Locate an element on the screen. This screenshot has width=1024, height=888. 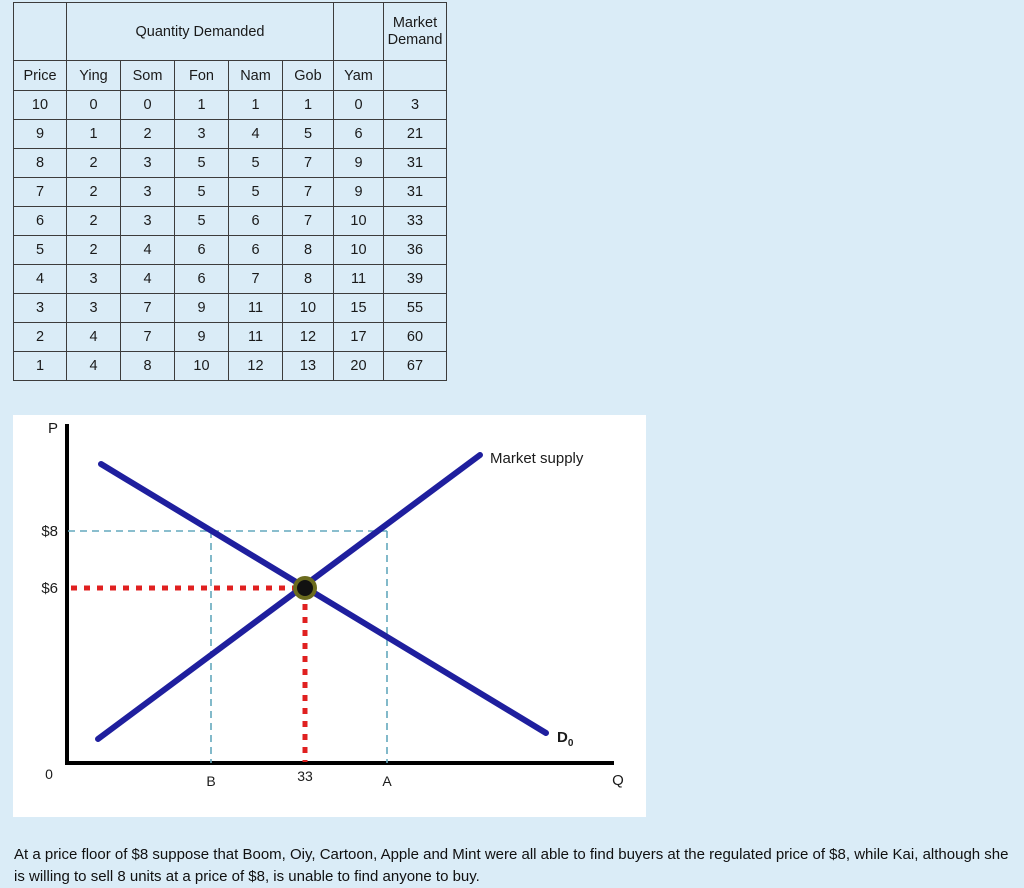
cell-price: 3 is located at coordinates (40, 308).